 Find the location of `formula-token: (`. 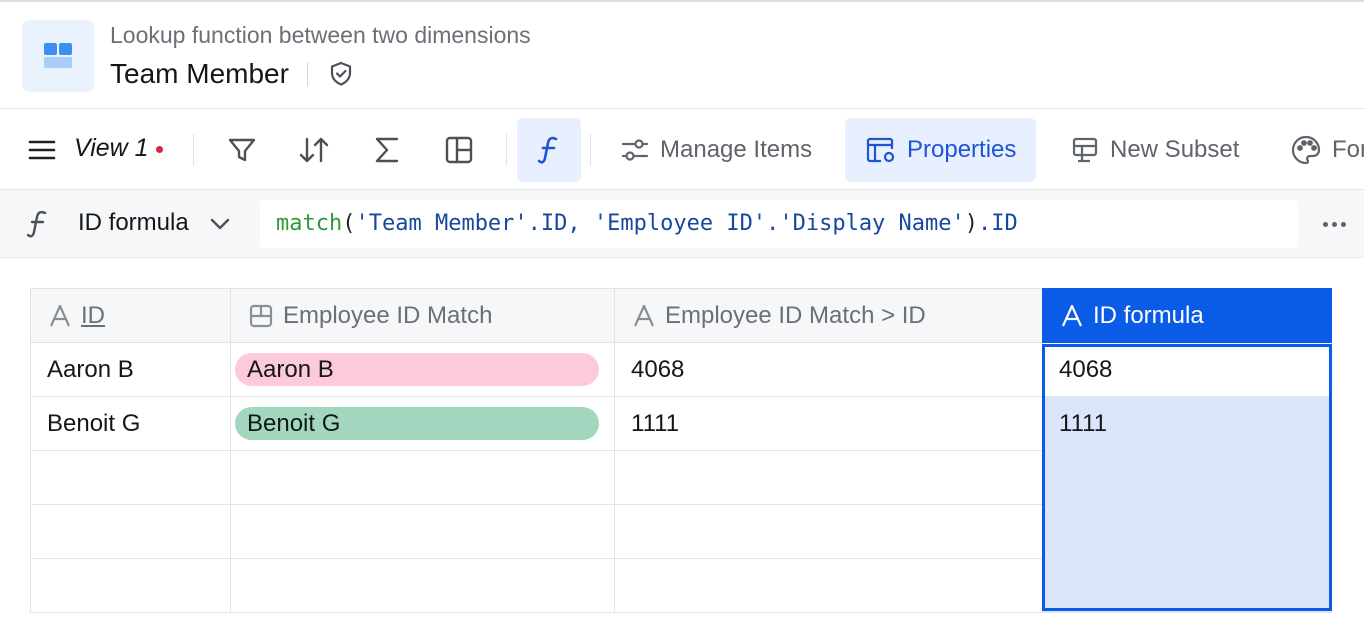

formula-token: ( is located at coordinates (349, 223).